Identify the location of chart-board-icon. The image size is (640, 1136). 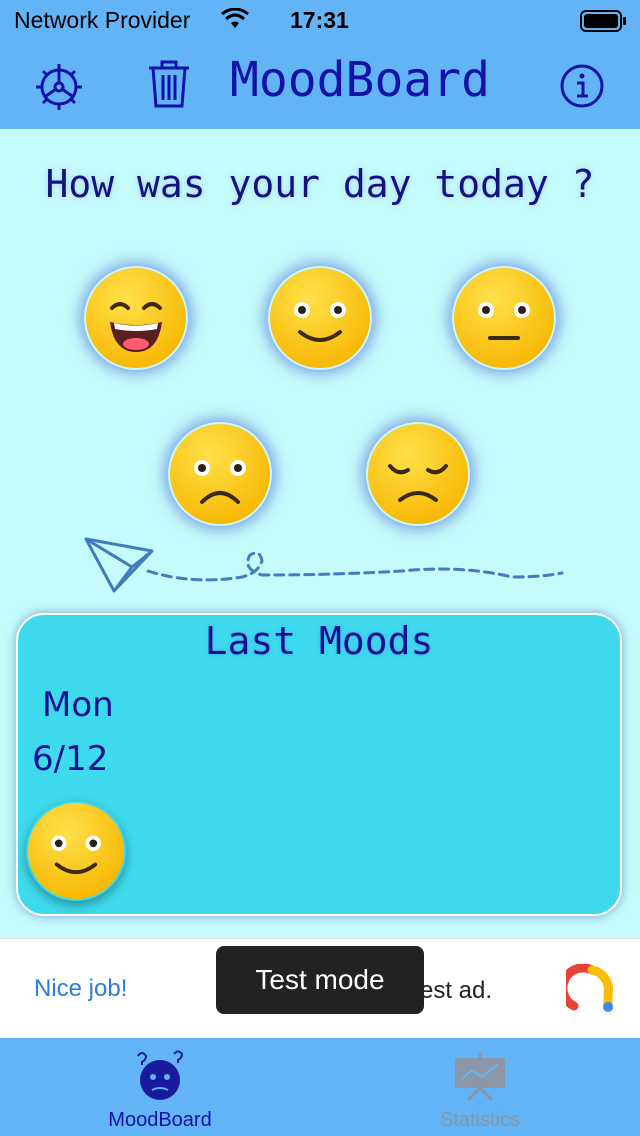
(480, 1077).